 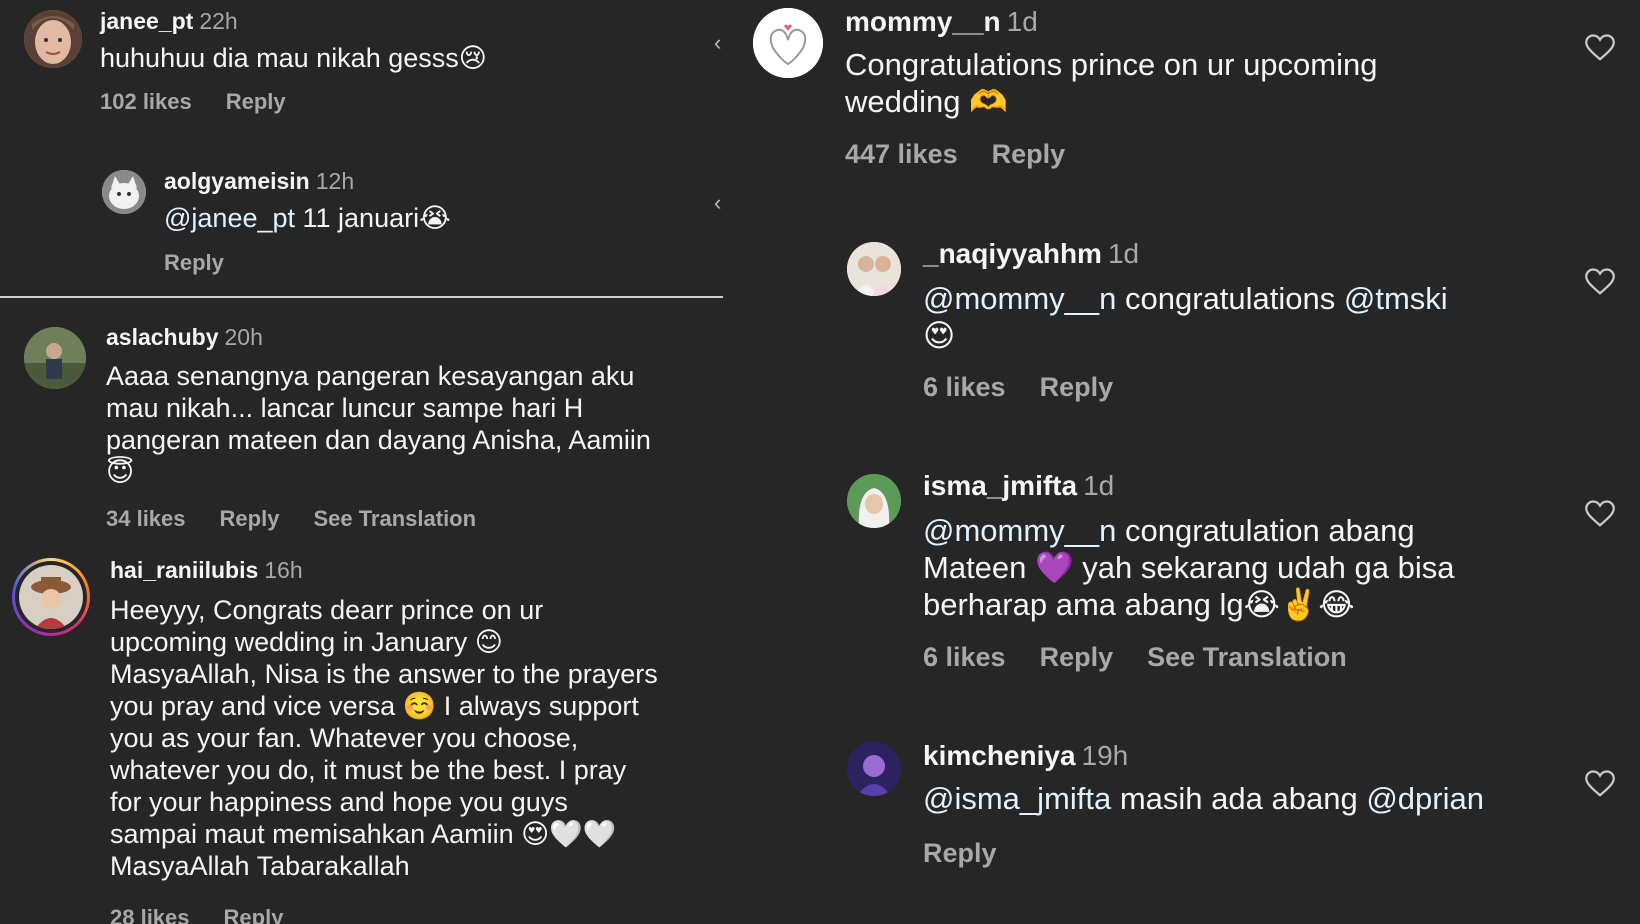 I want to click on avatar-hai-raniilubis, so click(x=51, y=597).